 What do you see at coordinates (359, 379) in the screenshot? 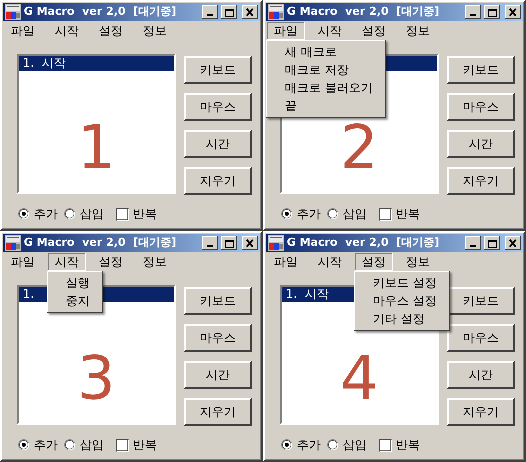
I see `handwritten-number: 4` at bounding box center [359, 379].